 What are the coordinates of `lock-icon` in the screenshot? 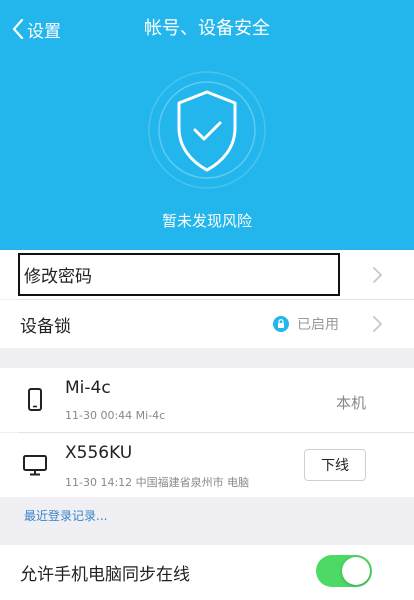 It's located at (281, 324).